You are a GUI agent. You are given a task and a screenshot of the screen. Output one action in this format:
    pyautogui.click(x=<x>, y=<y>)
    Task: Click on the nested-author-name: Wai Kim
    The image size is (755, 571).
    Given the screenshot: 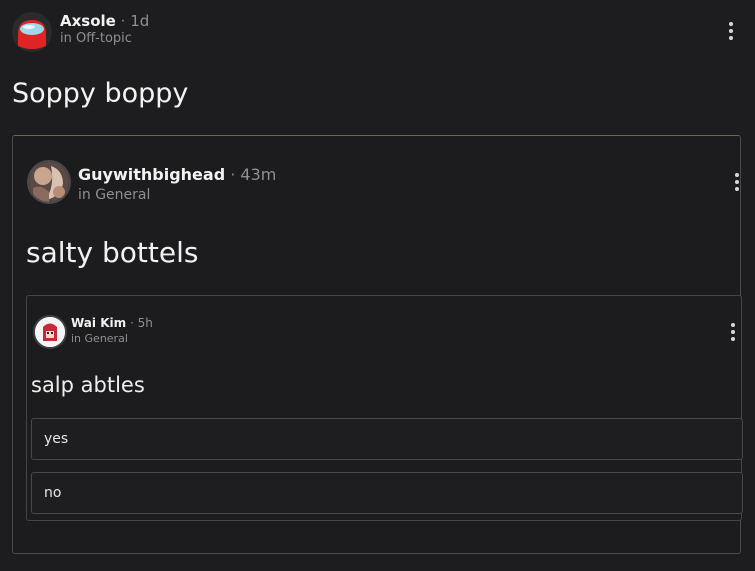 What is the action you would take?
    pyautogui.click(x=98, y=323)
    